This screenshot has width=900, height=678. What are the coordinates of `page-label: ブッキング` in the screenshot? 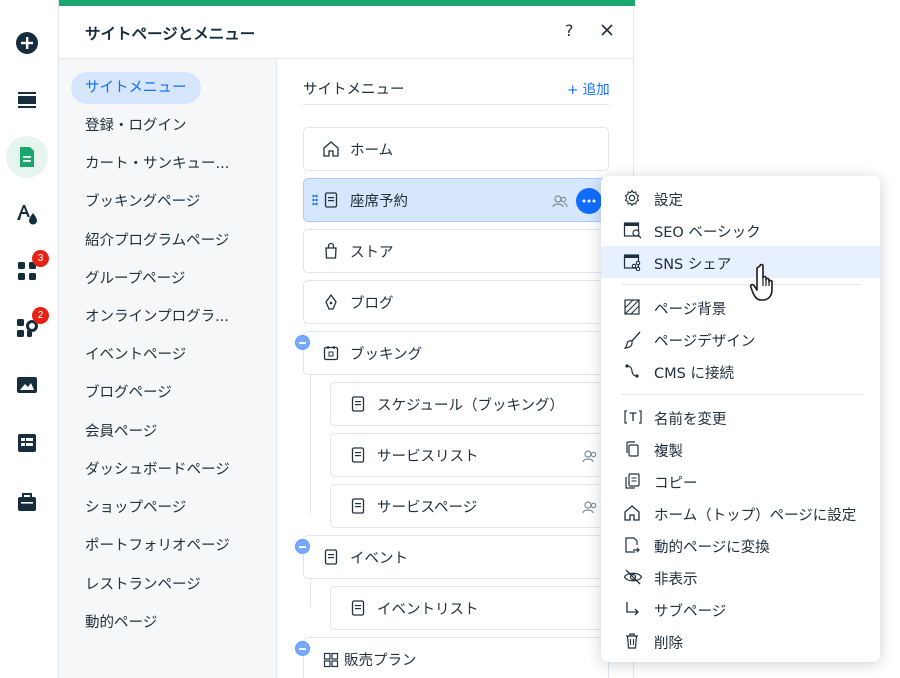 It's located at (386, 354).